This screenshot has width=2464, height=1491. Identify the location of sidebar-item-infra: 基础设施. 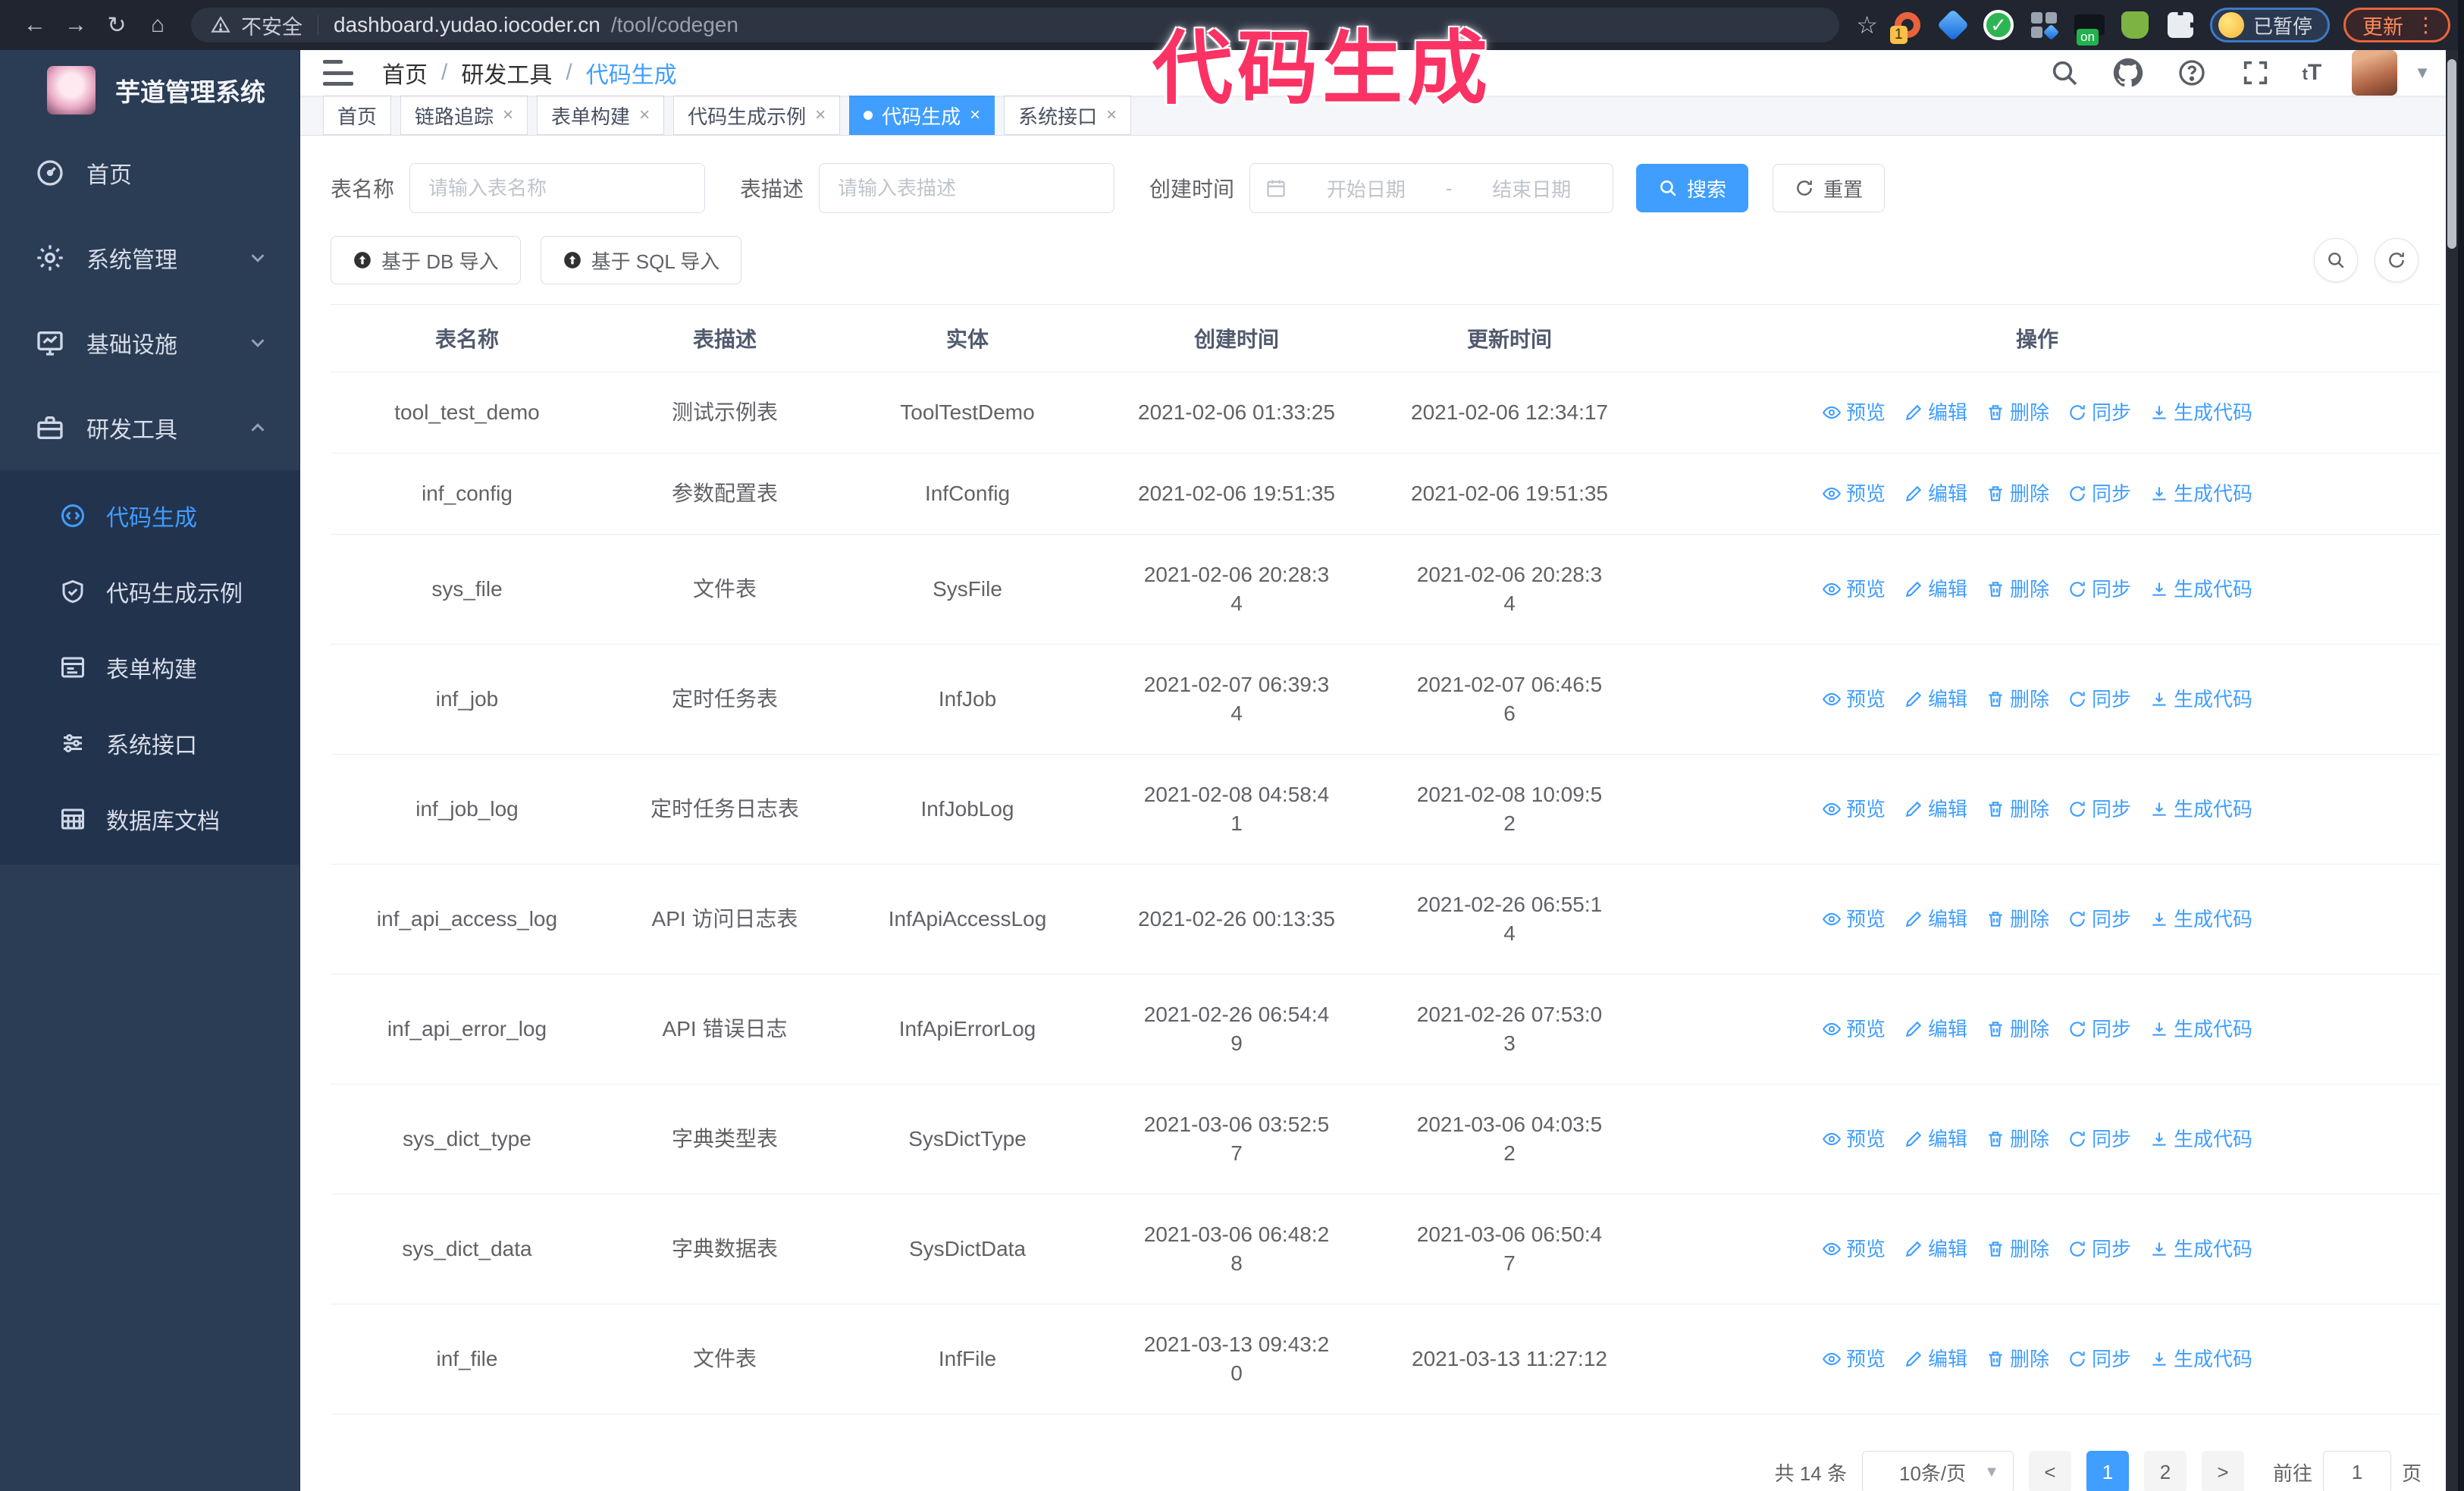
(150, 342).